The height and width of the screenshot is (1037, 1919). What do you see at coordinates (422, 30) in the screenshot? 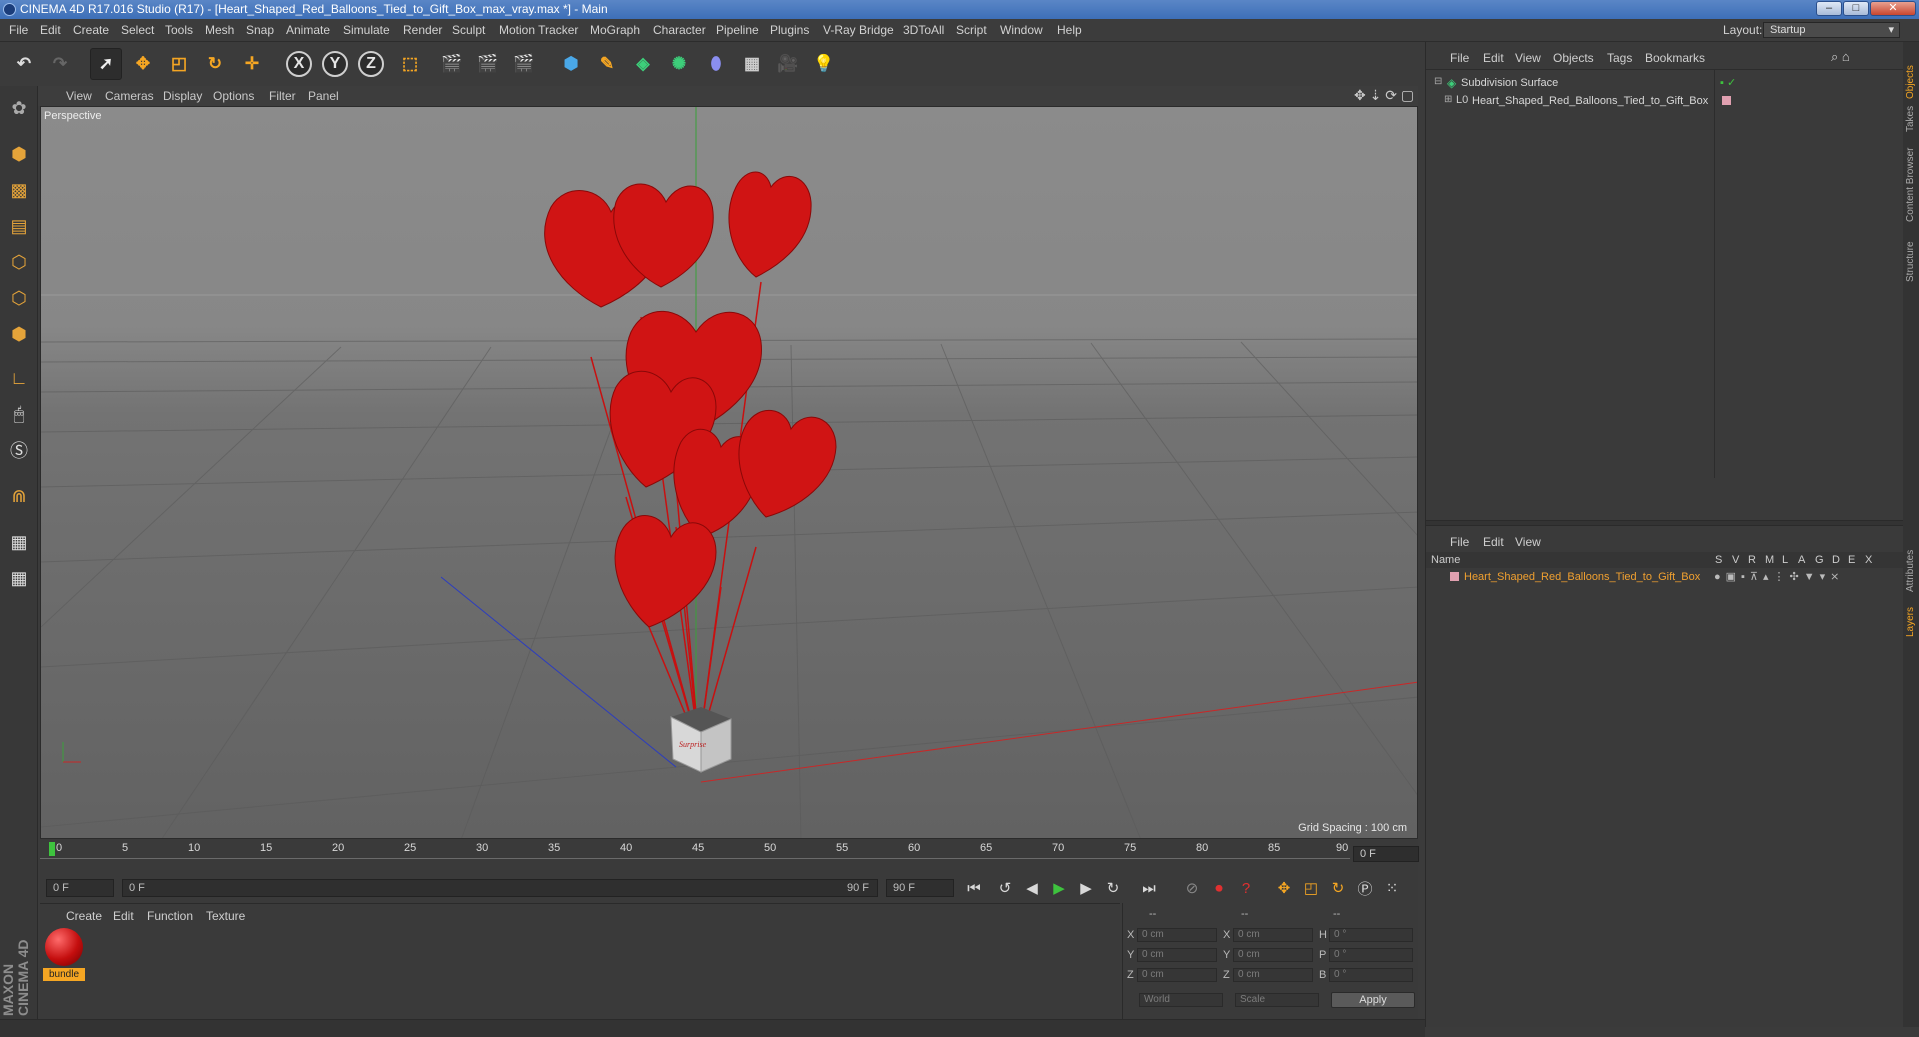
I see `menu-render: Render` at bounding box center [422, 30].